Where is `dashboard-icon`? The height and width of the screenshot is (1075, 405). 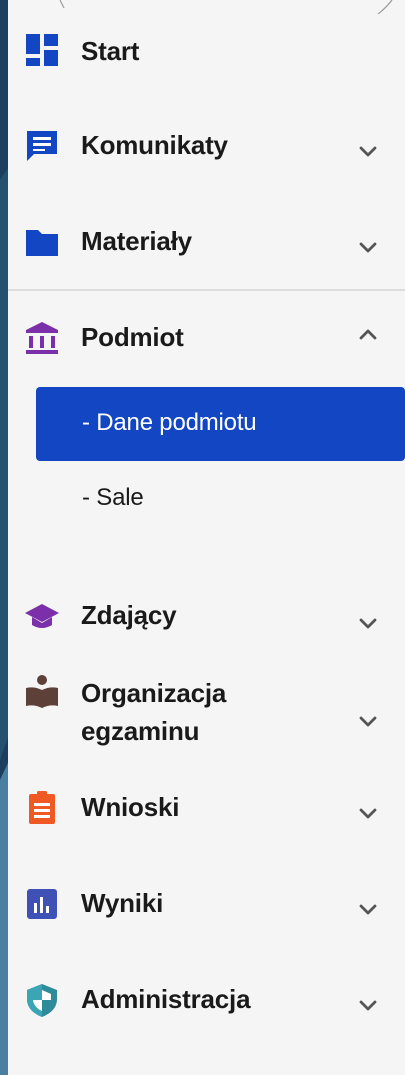 dashboard-icon is located at coordinates (42, 50).